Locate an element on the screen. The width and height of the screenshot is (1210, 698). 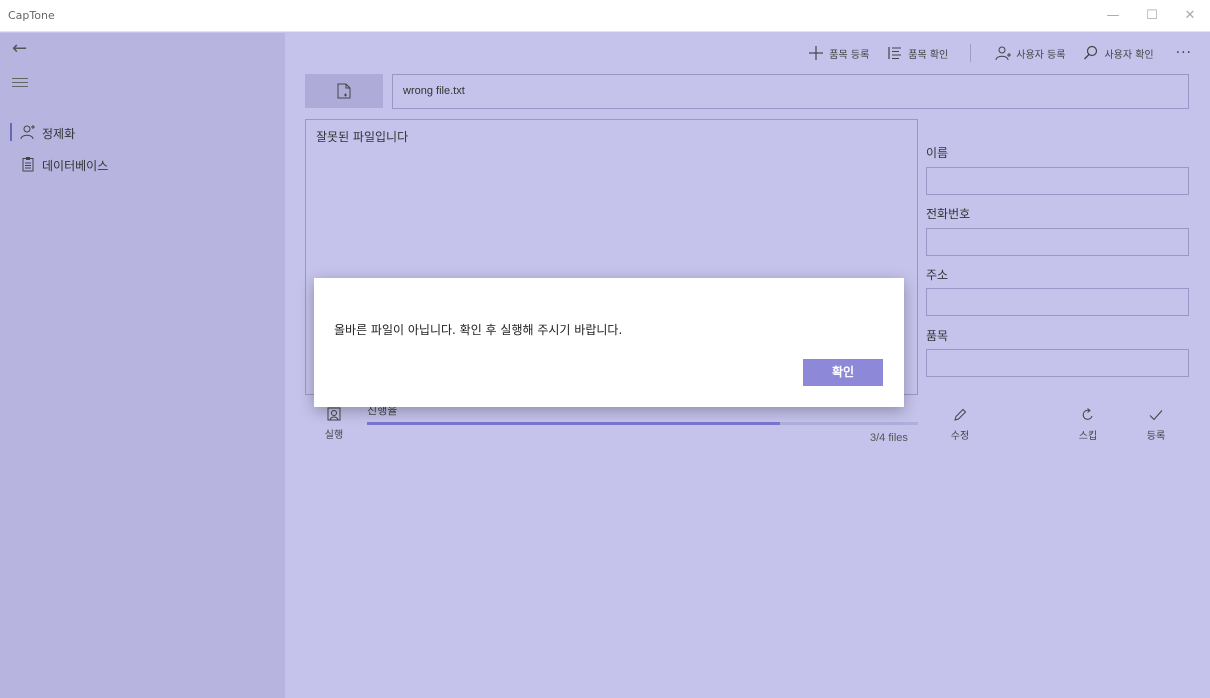
dialog-message: 올바른 파일이 아닙니다. 확인 후 실행해 주시기 바랍니다. is located at coordinates (478, 330).